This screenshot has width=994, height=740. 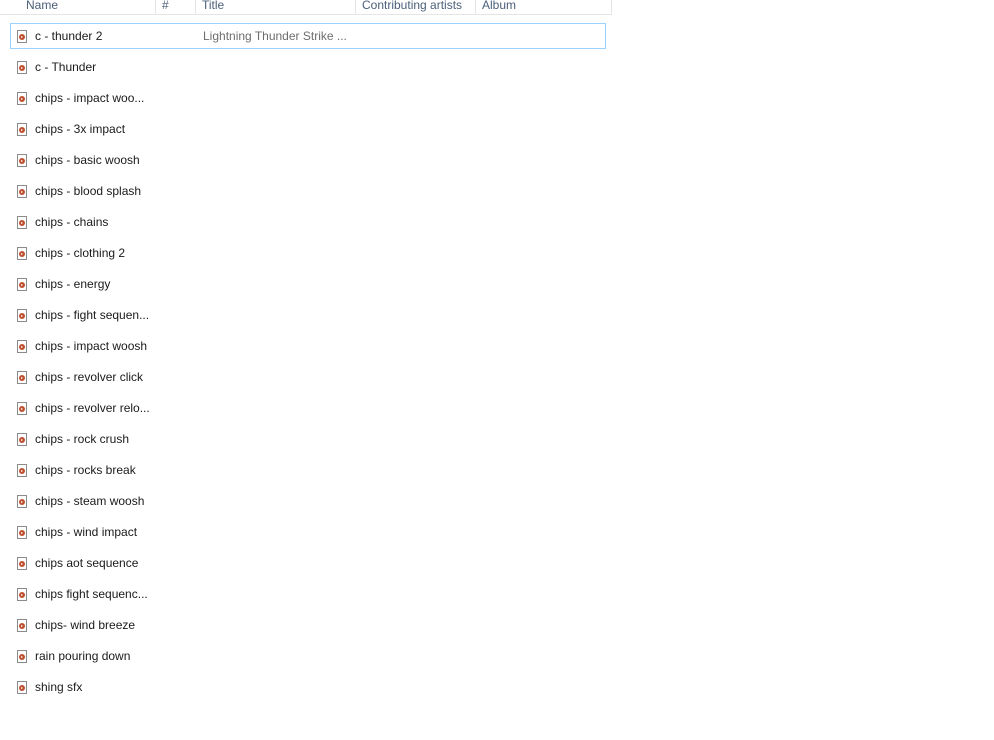 What do you see at coordinates (176, 7) in the screenshot?
I see `column-header-number: #` at bounding box center [176, 7].